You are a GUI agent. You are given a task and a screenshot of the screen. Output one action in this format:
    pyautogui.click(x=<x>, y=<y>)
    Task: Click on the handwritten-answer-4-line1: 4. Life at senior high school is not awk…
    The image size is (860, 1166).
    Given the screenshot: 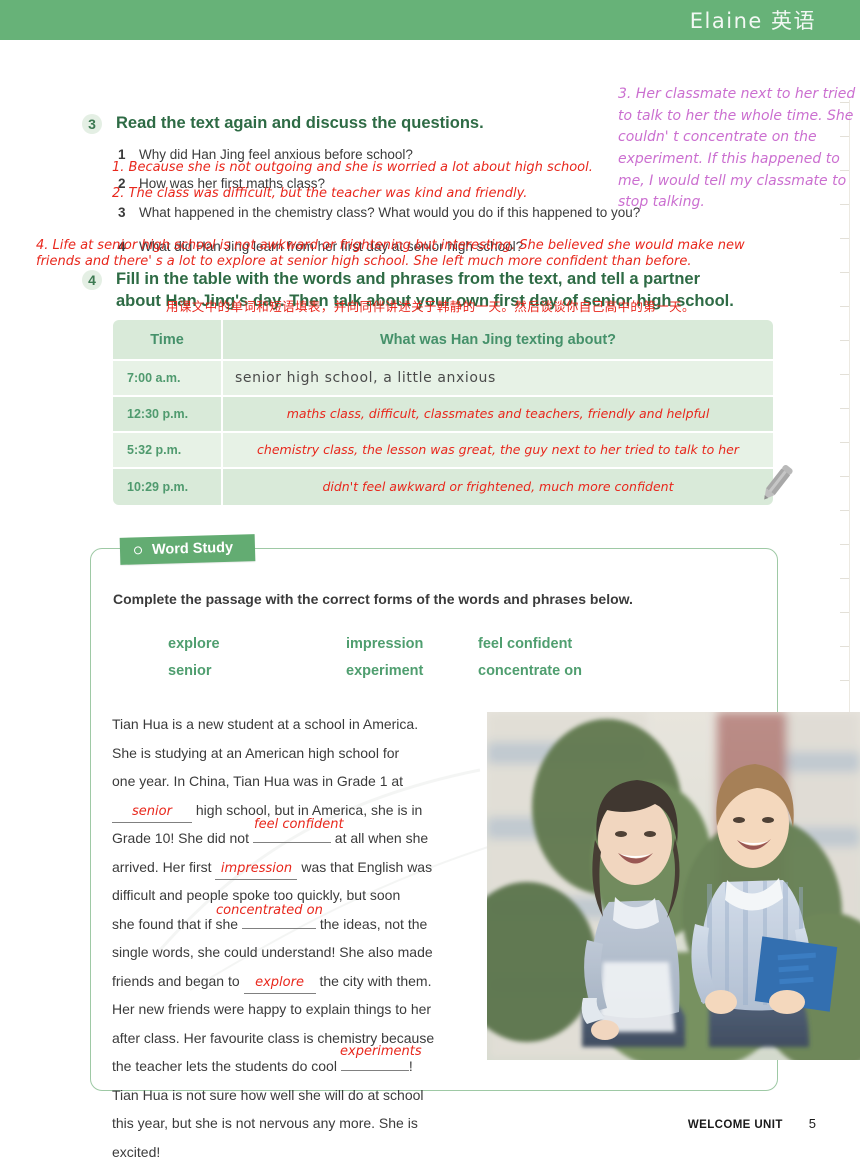 What is the action you would take?
    pyautogui.click(x=390, y=246)
    